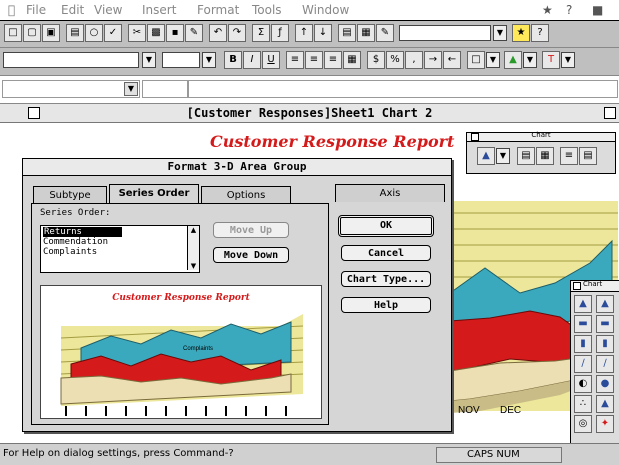  Describe the element at coordinates (175, 33) in the screenshot. I see `paste-icon: ▪` at that location.